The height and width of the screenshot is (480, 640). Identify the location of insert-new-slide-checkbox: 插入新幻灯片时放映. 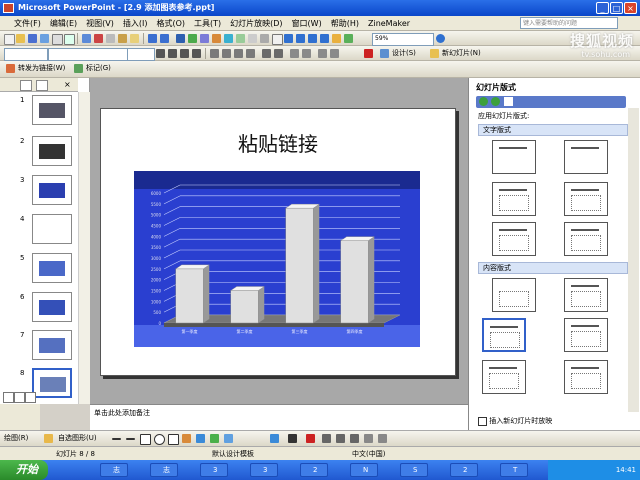
(515, 421).